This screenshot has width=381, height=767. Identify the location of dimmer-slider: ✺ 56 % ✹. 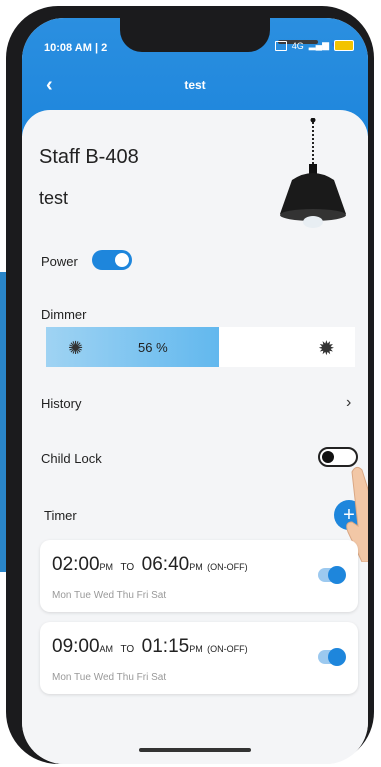
(200, 347).